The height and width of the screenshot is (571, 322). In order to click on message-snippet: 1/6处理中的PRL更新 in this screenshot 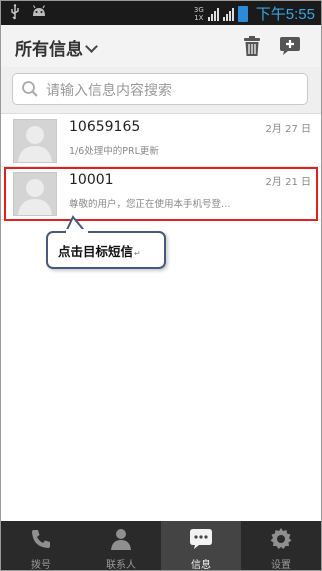, I will do `click(114, 151)`.